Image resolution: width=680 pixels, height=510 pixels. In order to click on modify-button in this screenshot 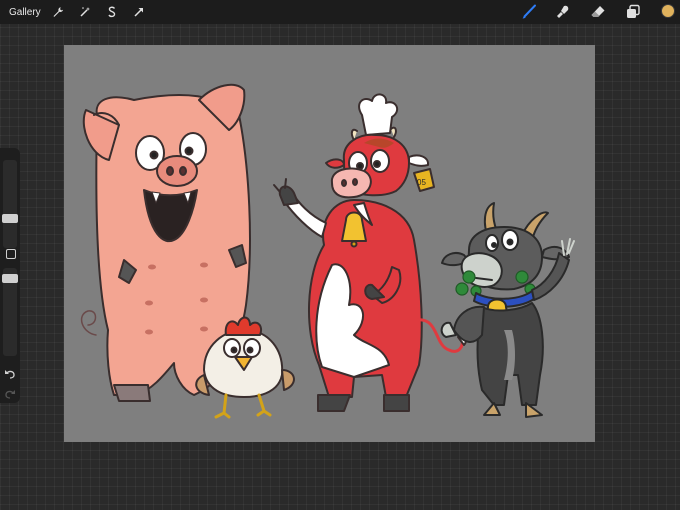, I will do `click(11, 254)`.